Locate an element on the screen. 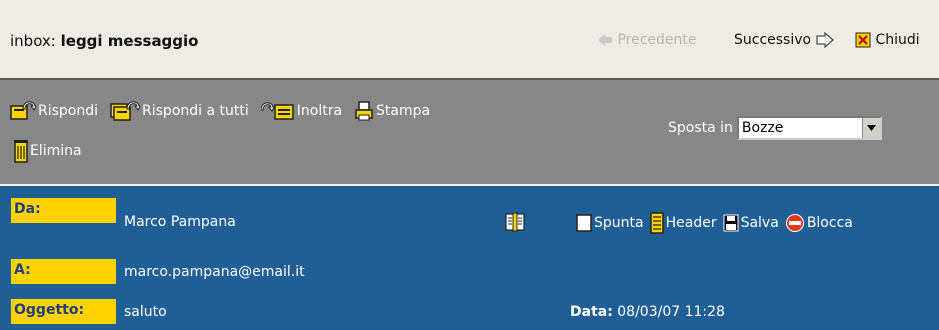  print-button: Stampa is located at coordinates (392, 111).